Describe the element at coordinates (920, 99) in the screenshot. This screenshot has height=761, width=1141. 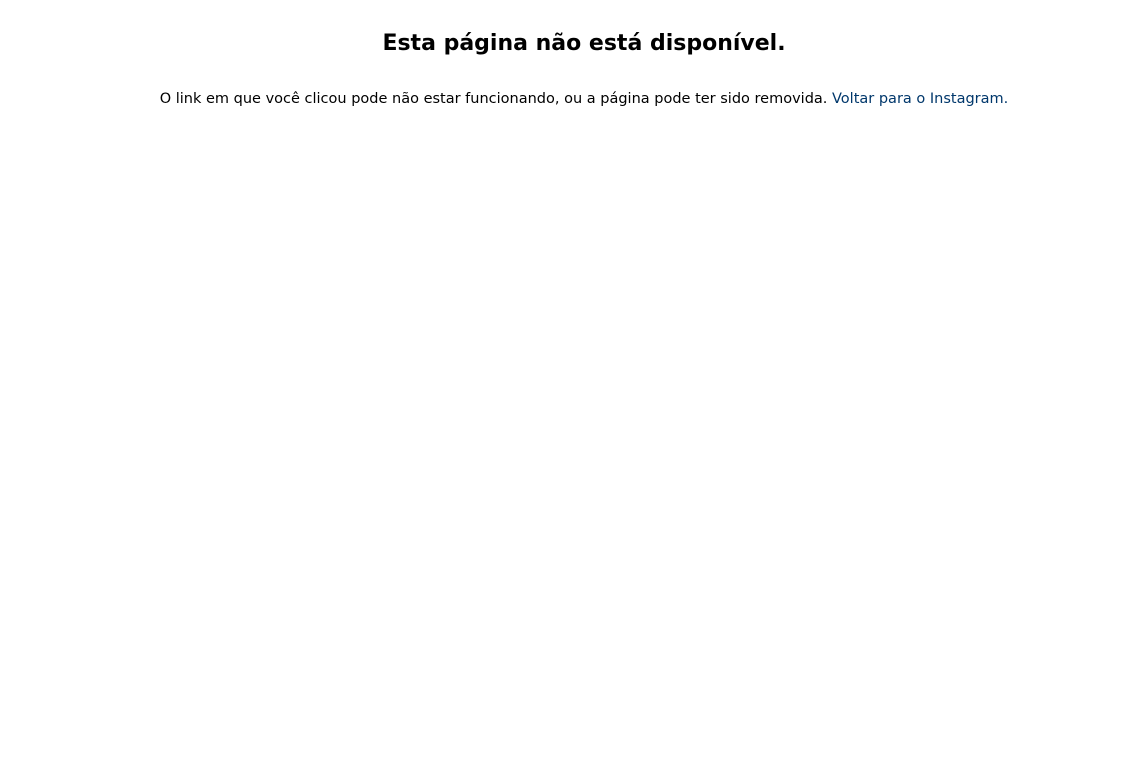
I see `back-to-instagram-link: Voltar para o Instagram.` at that location.